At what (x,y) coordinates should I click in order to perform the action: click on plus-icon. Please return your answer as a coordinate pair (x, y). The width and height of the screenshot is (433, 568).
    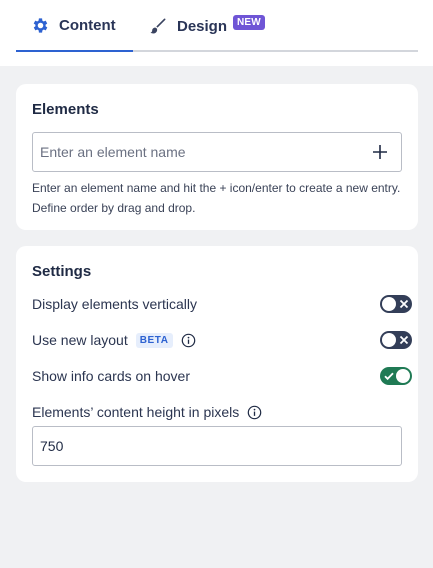
    Looking at the image, I should click on (380, 152).